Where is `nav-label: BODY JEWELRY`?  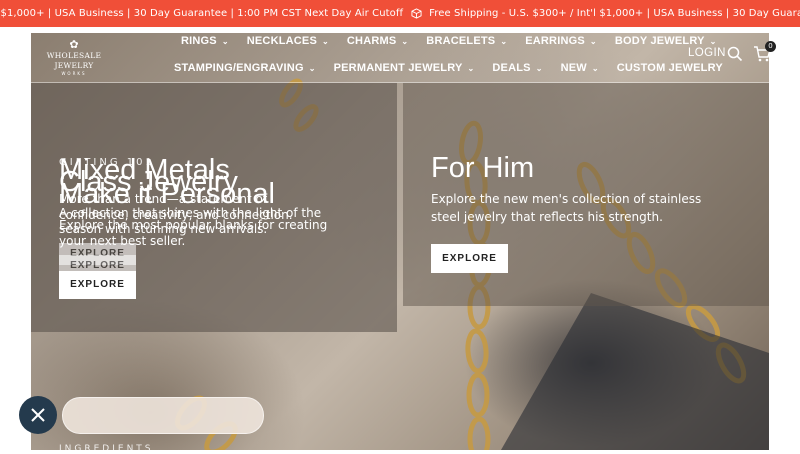 nav-label: BODY JEWELRY is located at coordinates (659, 41).